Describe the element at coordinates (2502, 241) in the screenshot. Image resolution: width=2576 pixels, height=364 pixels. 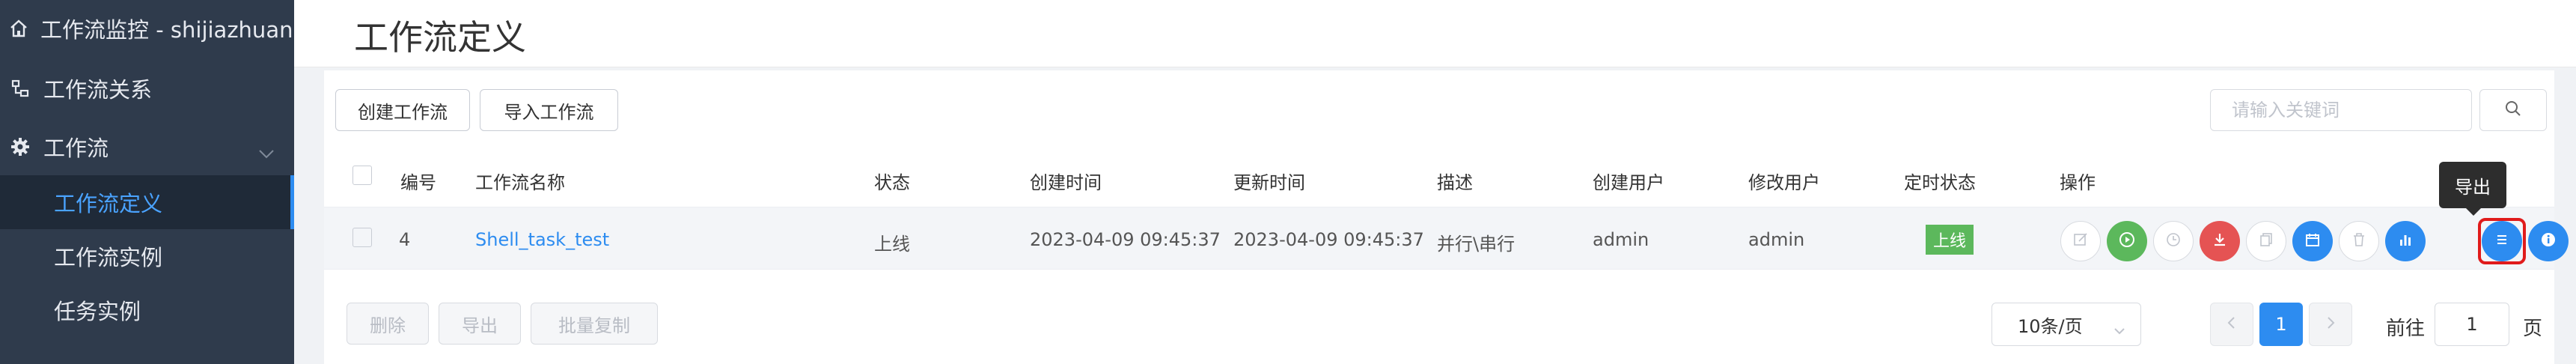
I see `export-button-highlight` at that location.